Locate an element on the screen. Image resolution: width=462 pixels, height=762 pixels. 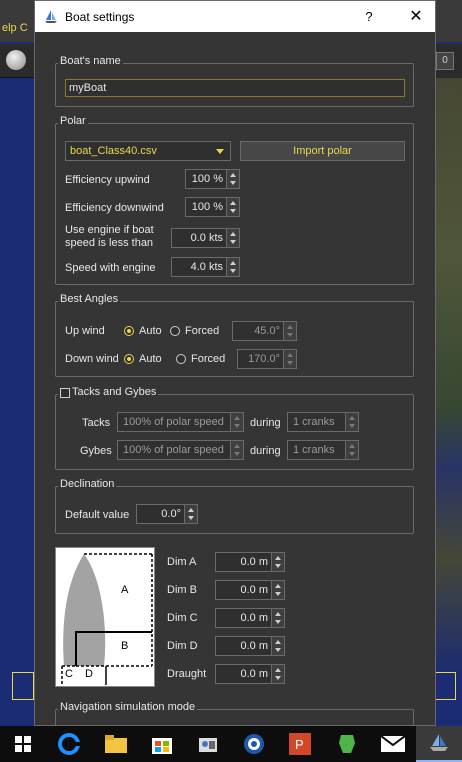
dim-a-label: Dim A is located at coordinates (182, 562).